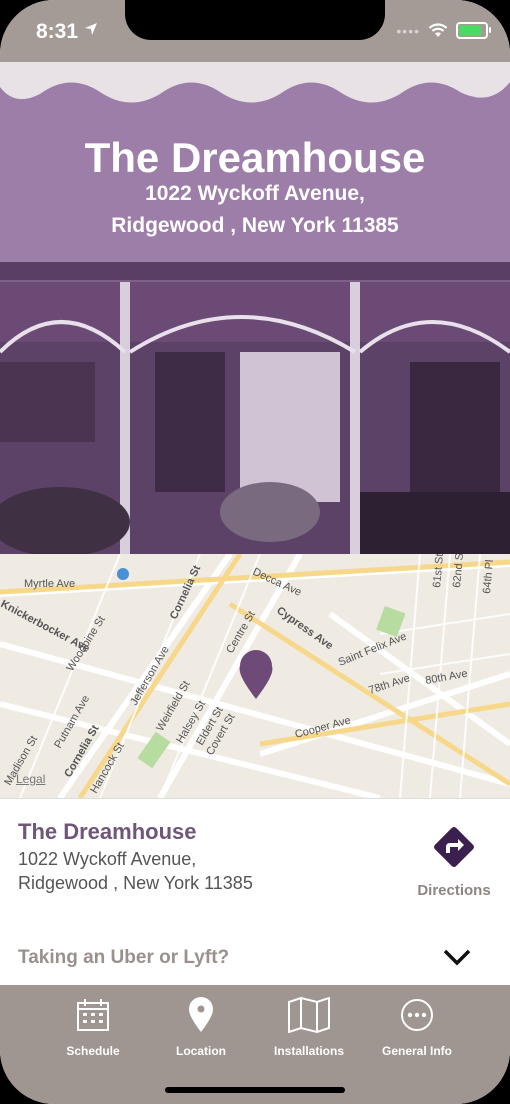 The width and height of the screenshot is (510, 1104). What do you see at coordinates (408, 30) in the screenshot?
I see `signal-dots-icon: ••••` at bounding box center [408, 30].